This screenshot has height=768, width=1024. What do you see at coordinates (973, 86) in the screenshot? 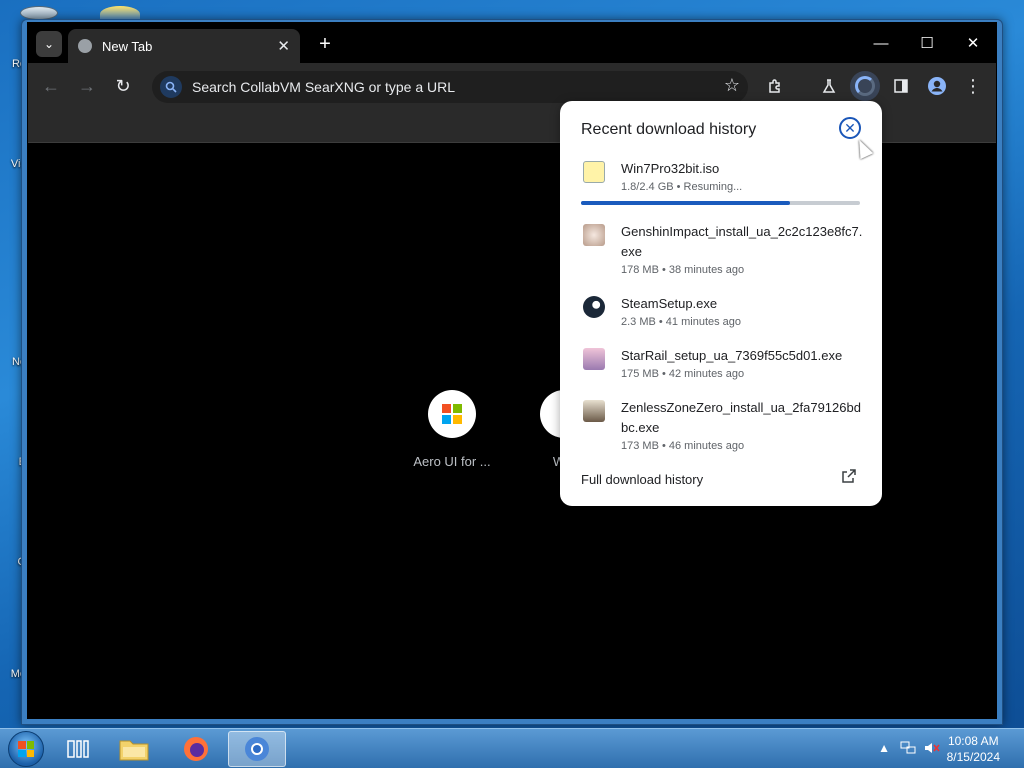
I see `menu-kebab-icon: ⋮` at bounding box center [973, 86].